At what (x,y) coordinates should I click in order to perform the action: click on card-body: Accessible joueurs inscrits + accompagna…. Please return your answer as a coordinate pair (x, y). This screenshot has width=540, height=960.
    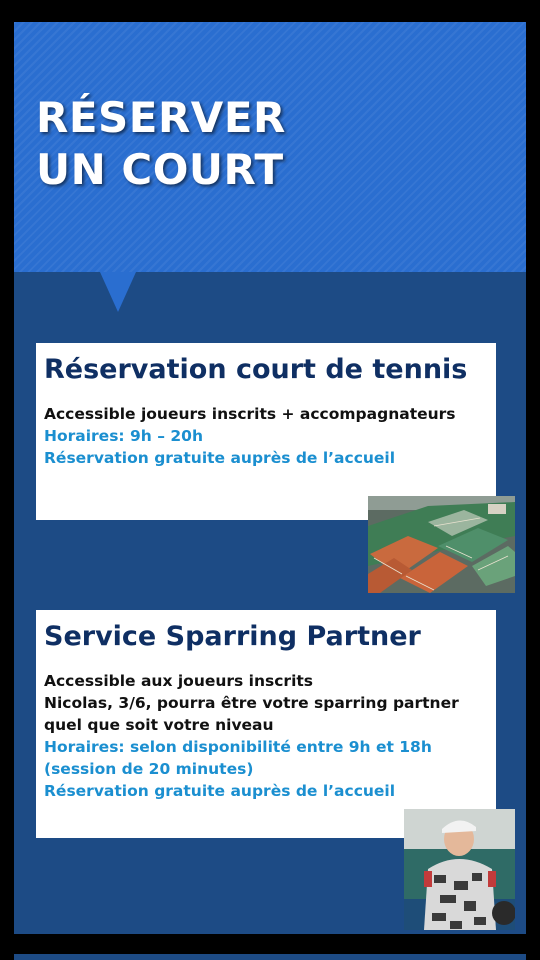
    Looking at the image, I should click on (265, 436).